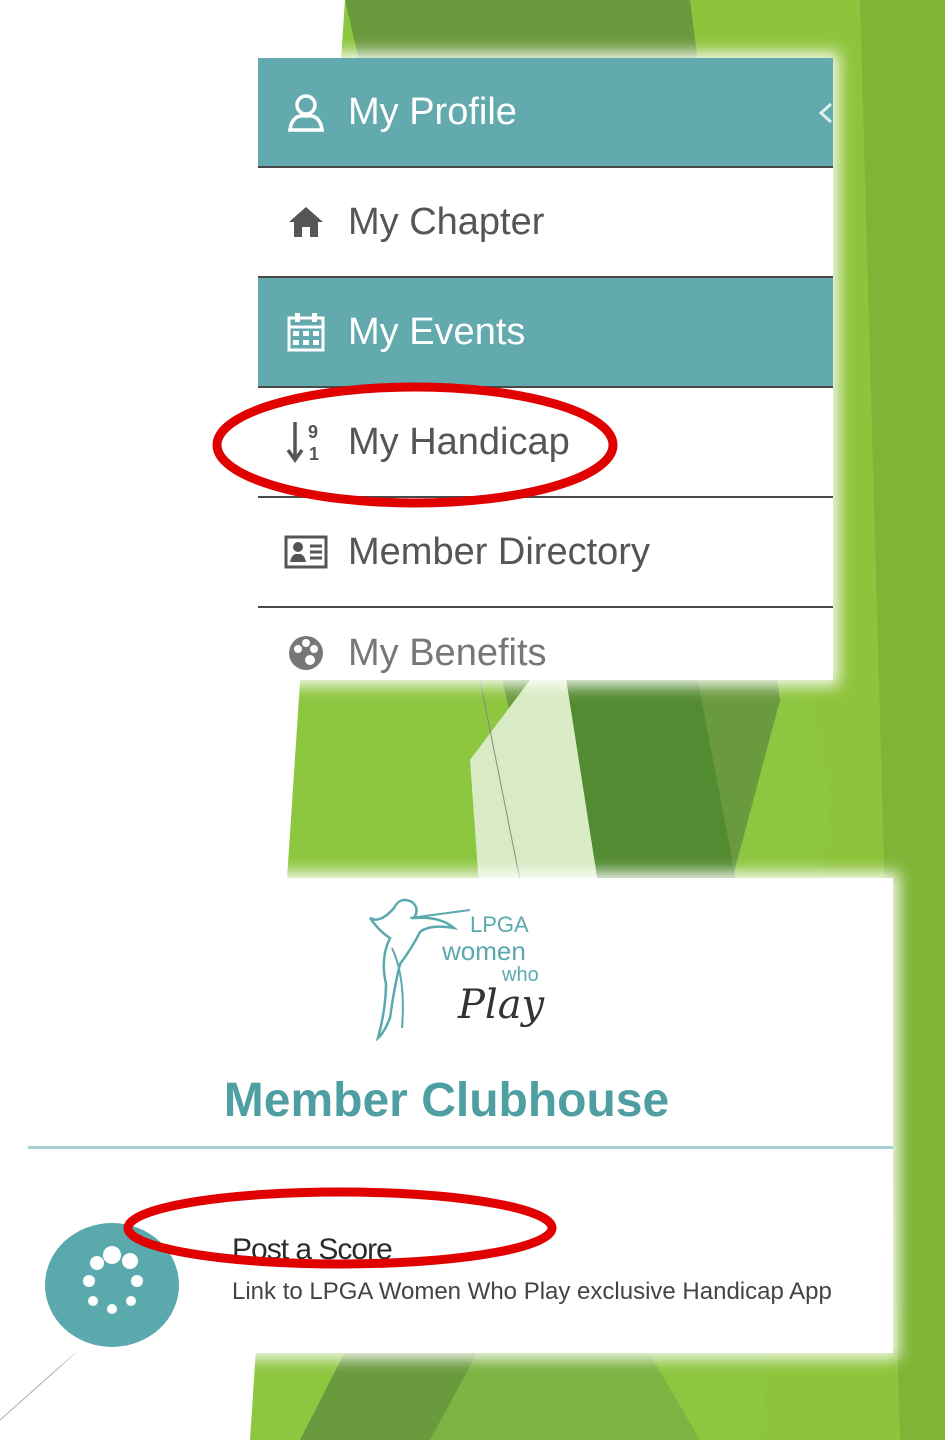  Describe the element at coordinates (306, 442) in the screenshot. I see `sort-numeric-icon: 91` at that location.